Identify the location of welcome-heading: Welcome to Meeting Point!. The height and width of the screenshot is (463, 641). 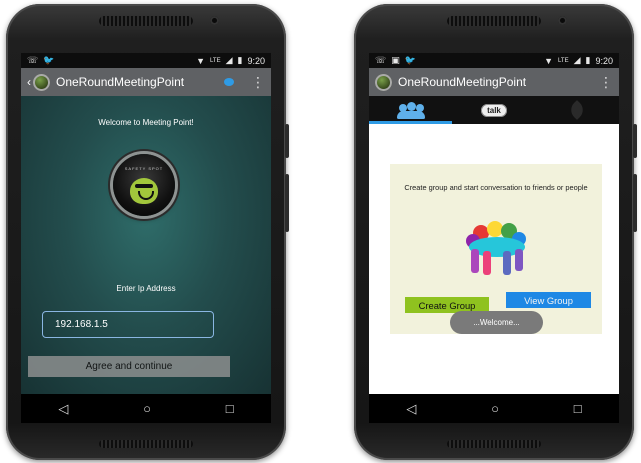
(146, 122).